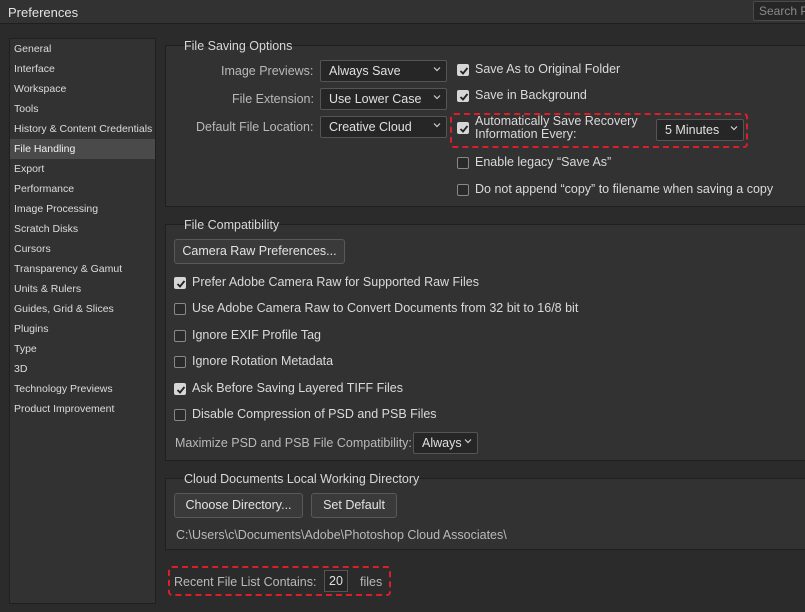  What do you see at coordinates (82, 349) in the screenshot?
I see `sidebar-item-type: Type` at bounding box center [82, 349].